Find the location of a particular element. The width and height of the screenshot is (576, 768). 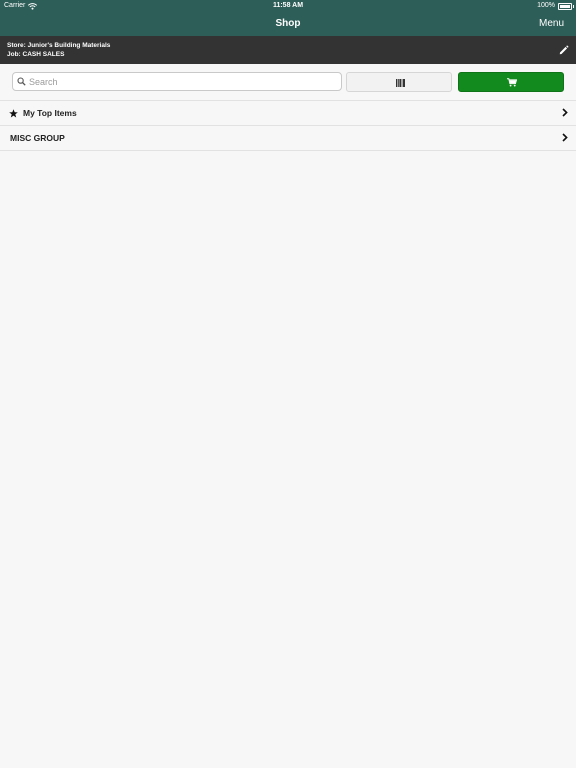

nav-bar: Shop Menu is located at coordinates (288, 24).